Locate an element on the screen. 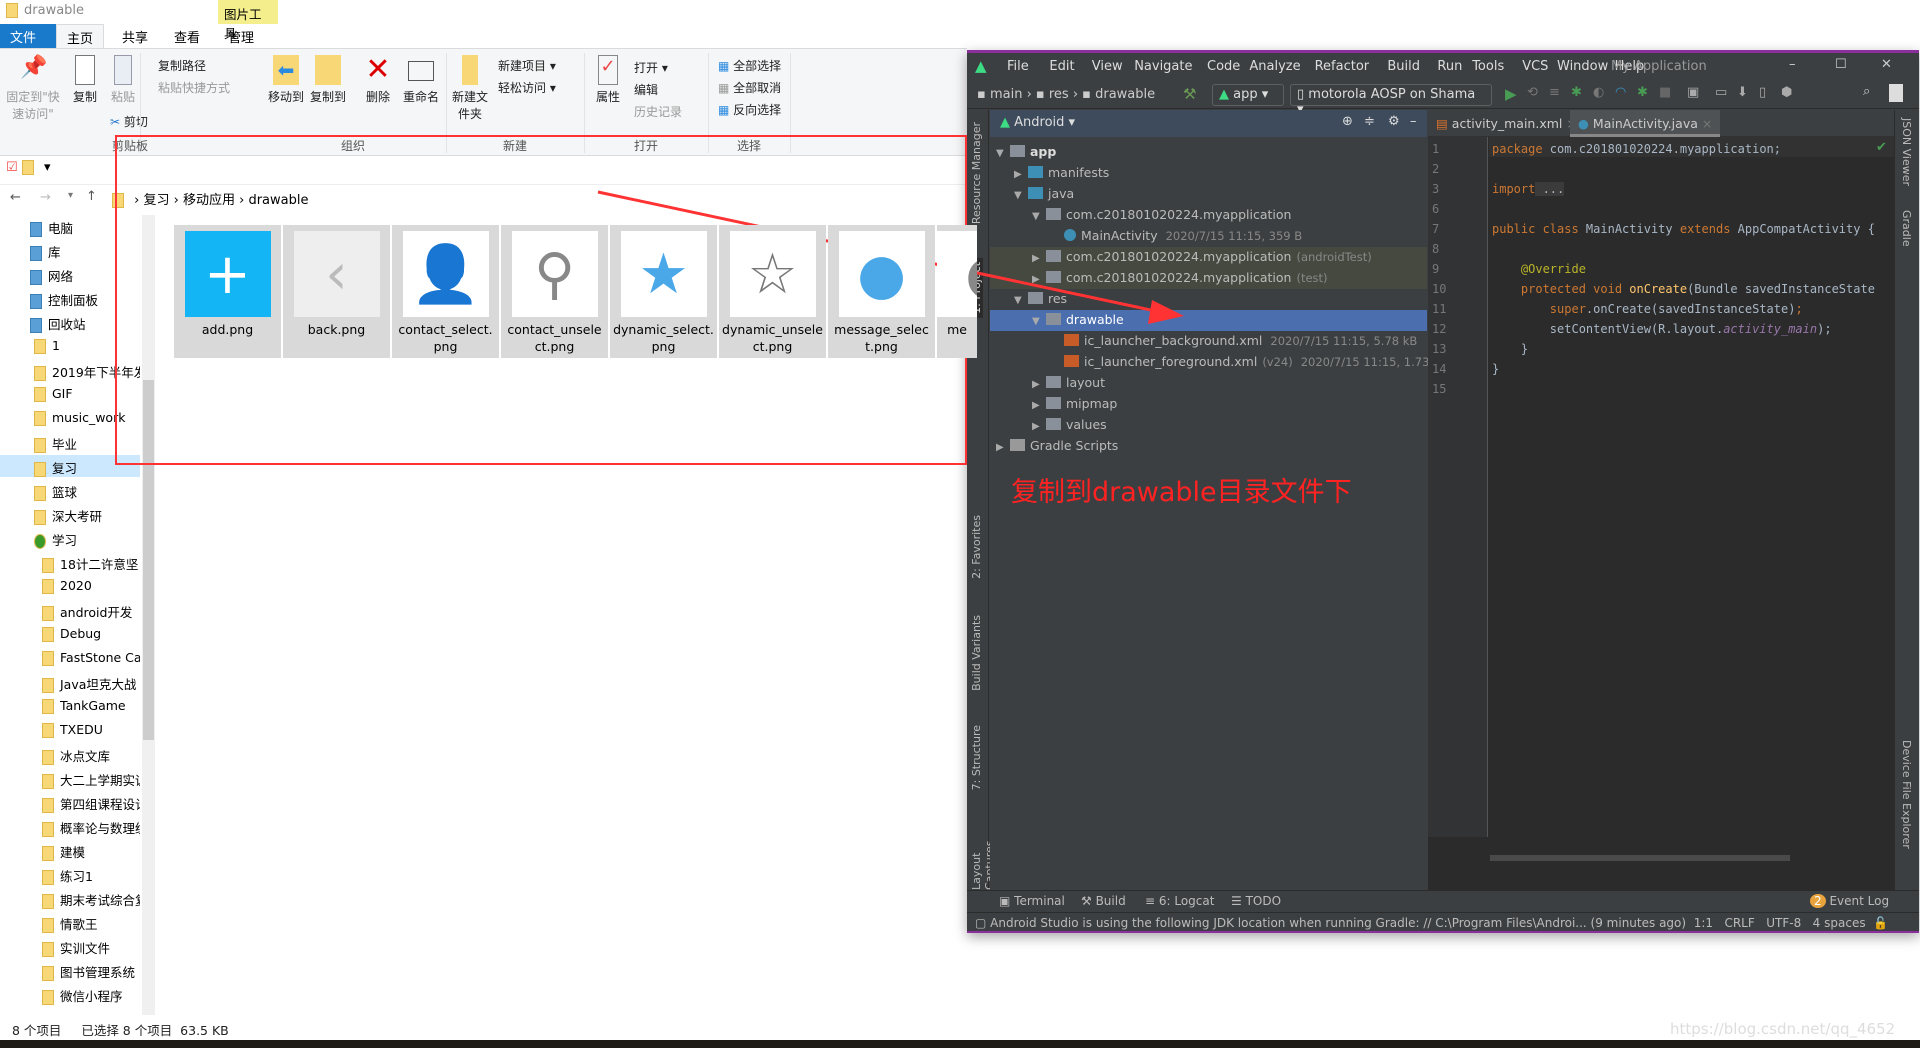 The height and width of the screenshot is (1048, 1920). file-name: dynamic_select.png is located at coordinates (663, 338).